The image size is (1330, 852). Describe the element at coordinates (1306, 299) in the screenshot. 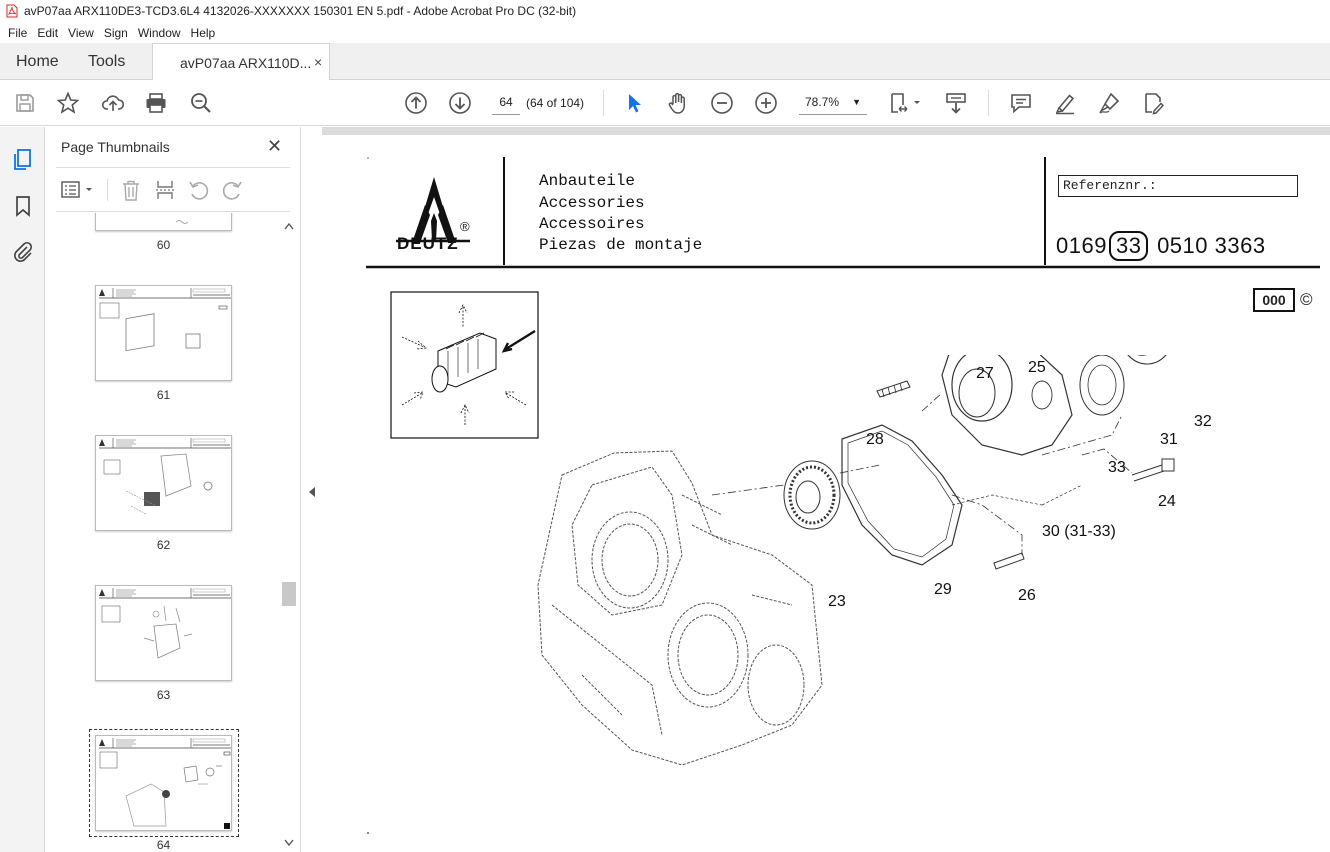

I see `copyright-mark: ©` at that location.